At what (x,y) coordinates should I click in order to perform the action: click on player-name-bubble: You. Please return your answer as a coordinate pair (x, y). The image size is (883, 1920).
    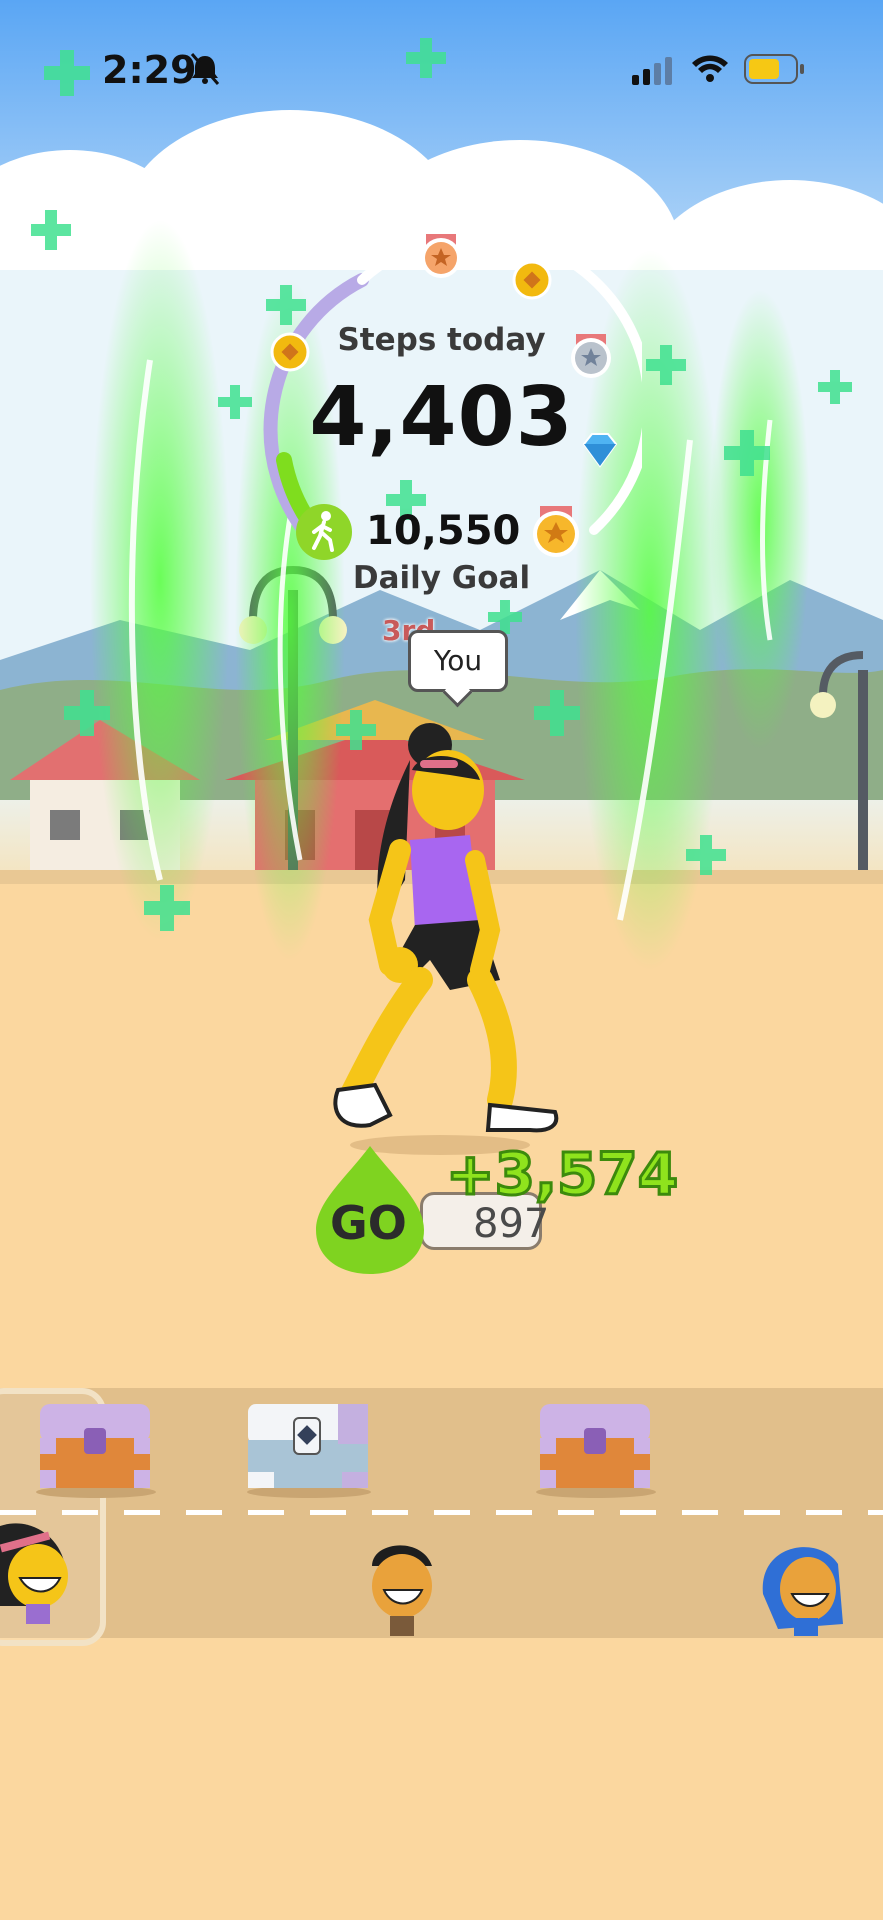
    Looking at the image, I should click on (458, 661).